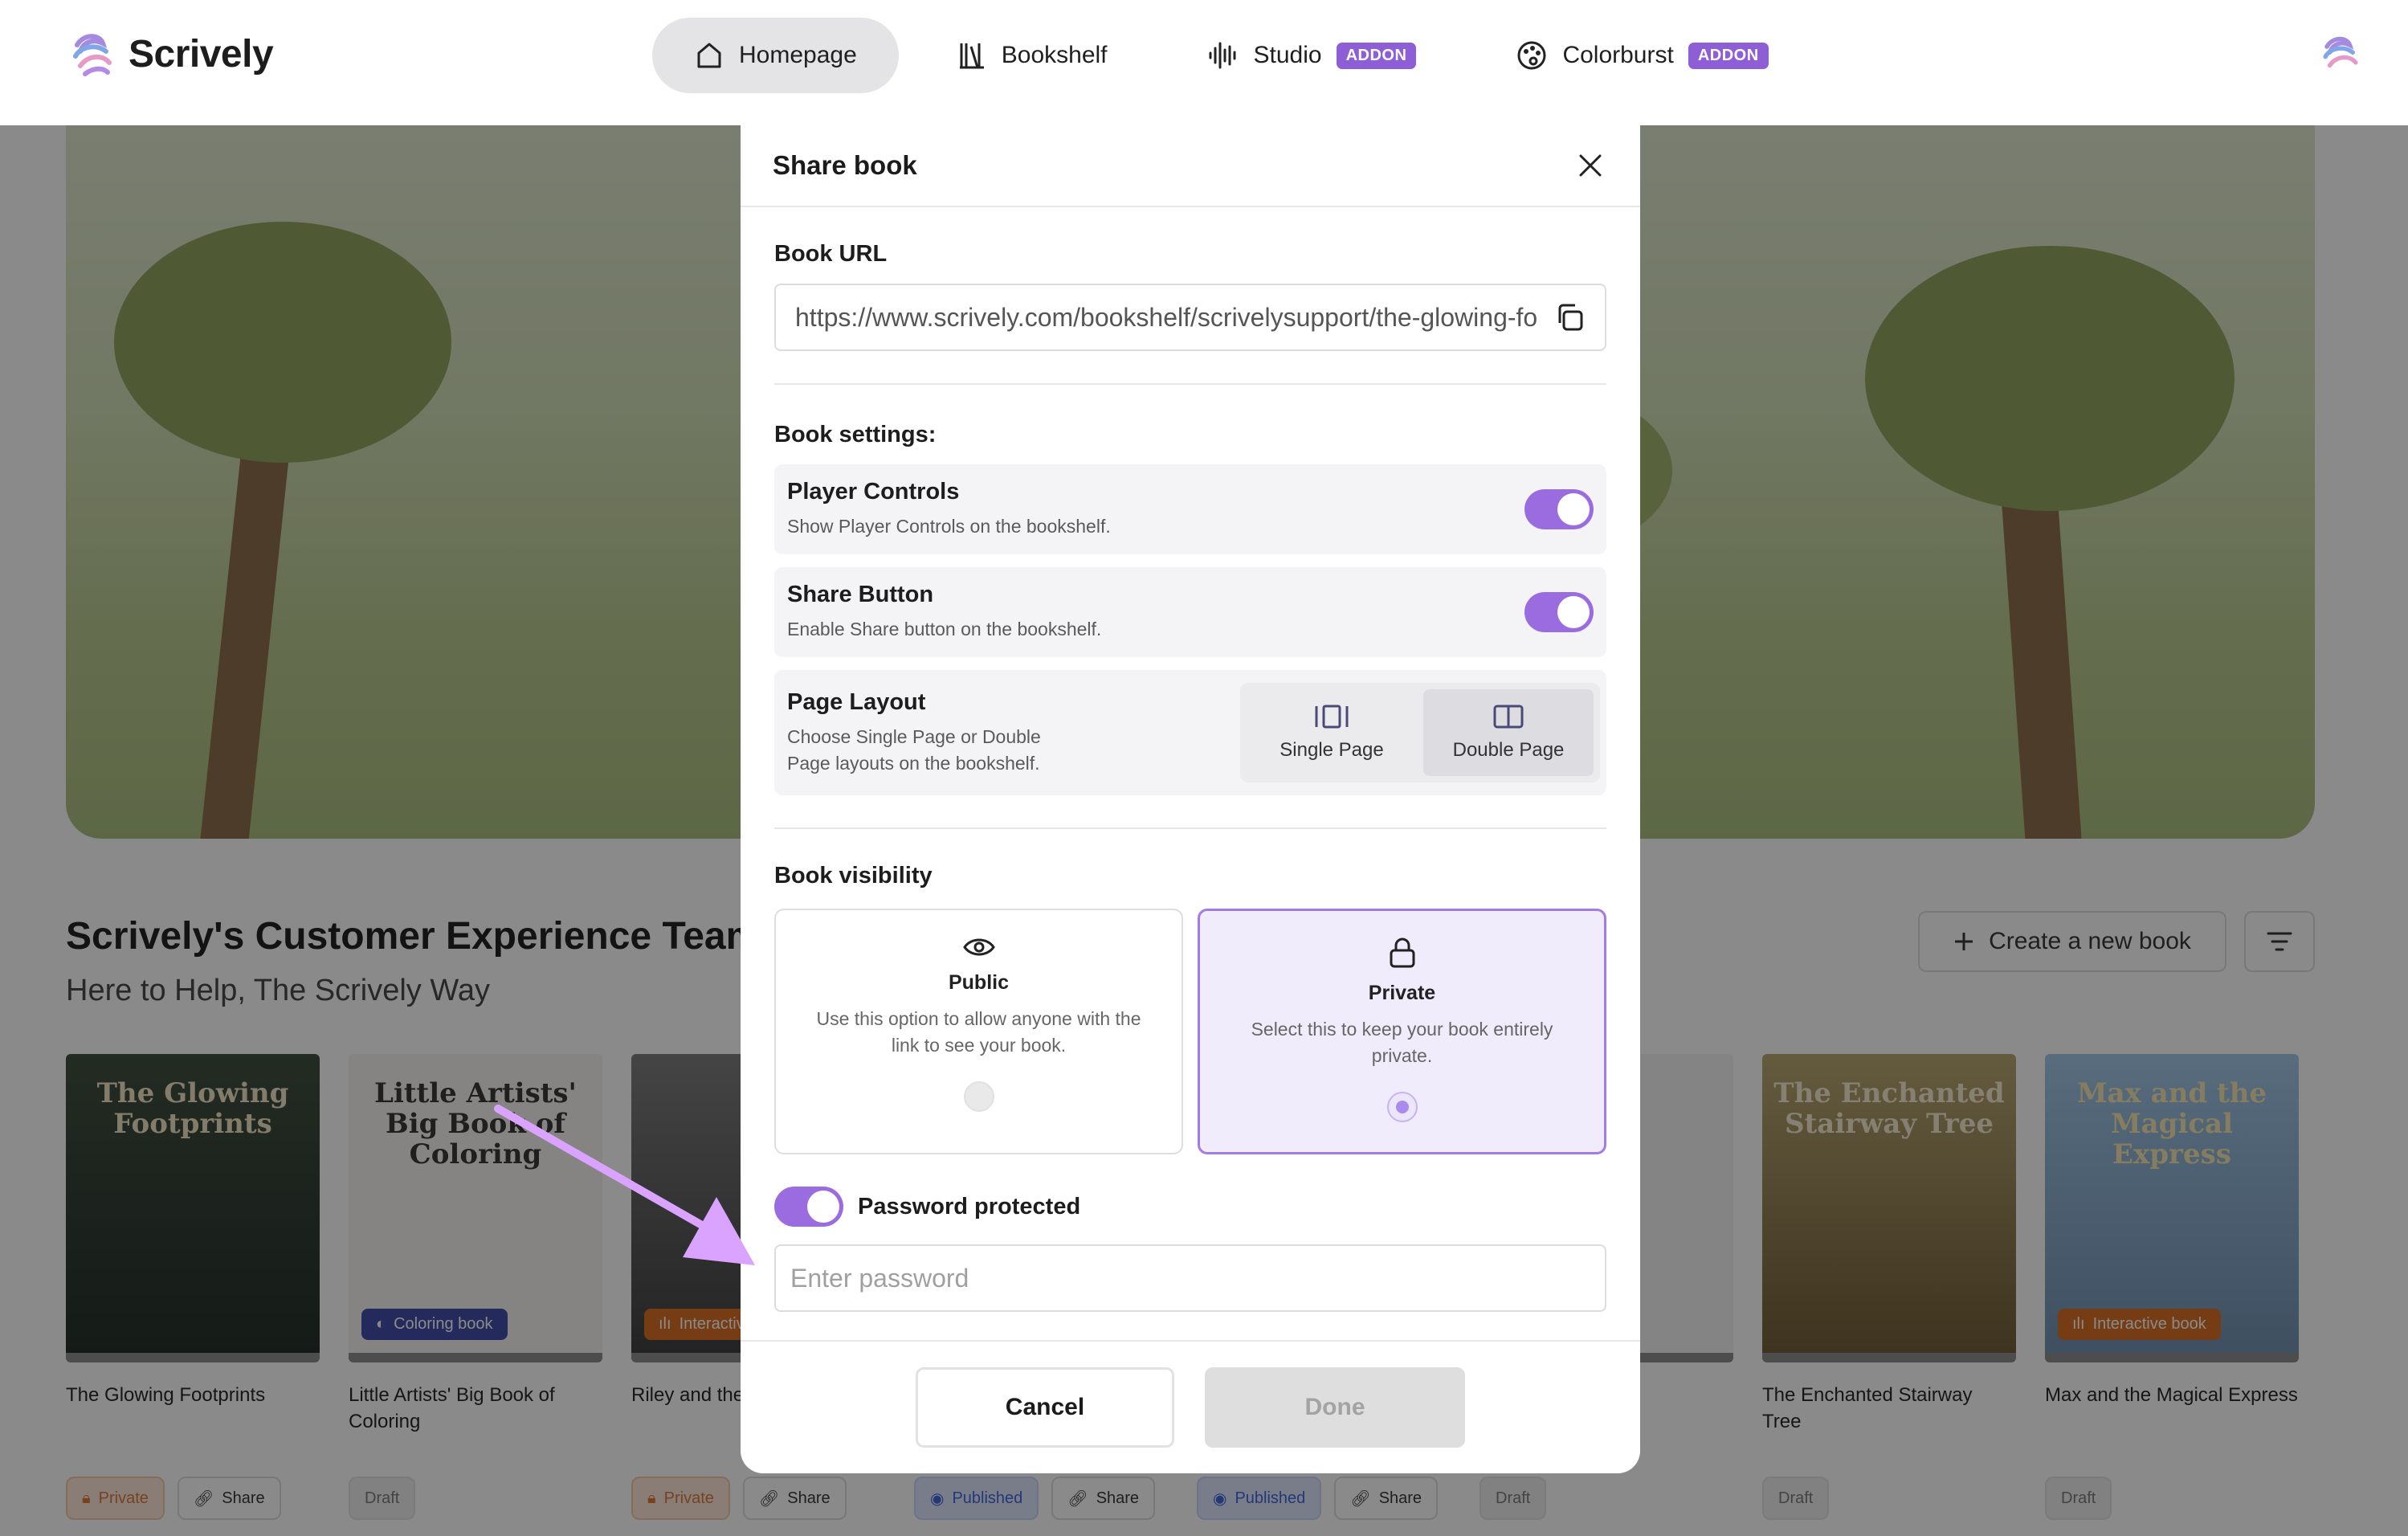 The width and height of the screenshot is (2408, 1536). I want to click on password-placeholder: Enter password, so click(880, 1278).